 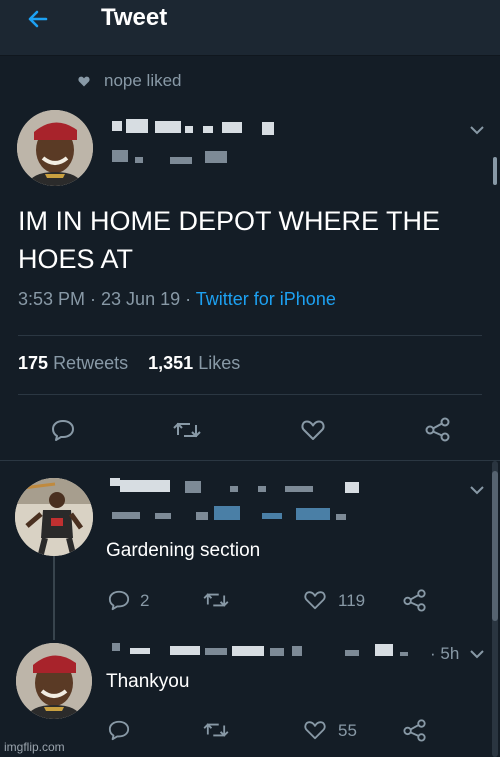 I want to click on back-arrow-icon, so click(x=39, y=19).